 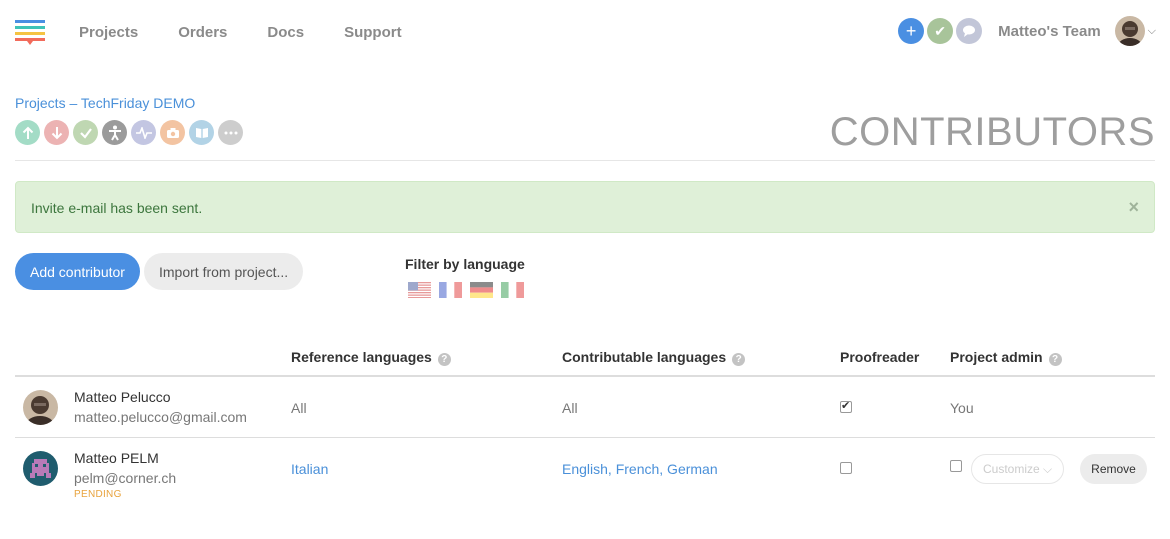 What do you see at coordinates (260, 32) in the screenshot?
I see `main-nav: Projects Orders Docs Support` at bounding box center [260, 32].